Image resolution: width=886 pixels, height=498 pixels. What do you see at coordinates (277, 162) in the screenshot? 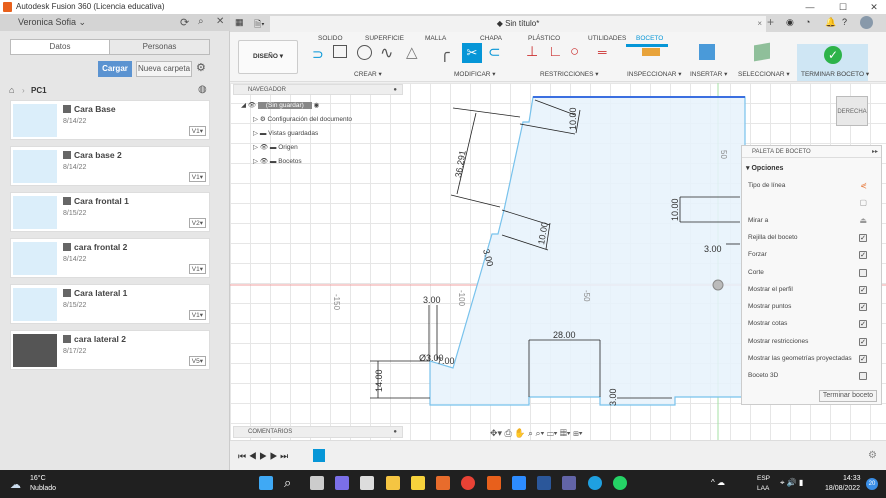
I see `navigator-item: ▷ 👁 ▬ Bocetos` at bounding box center [277, 162].